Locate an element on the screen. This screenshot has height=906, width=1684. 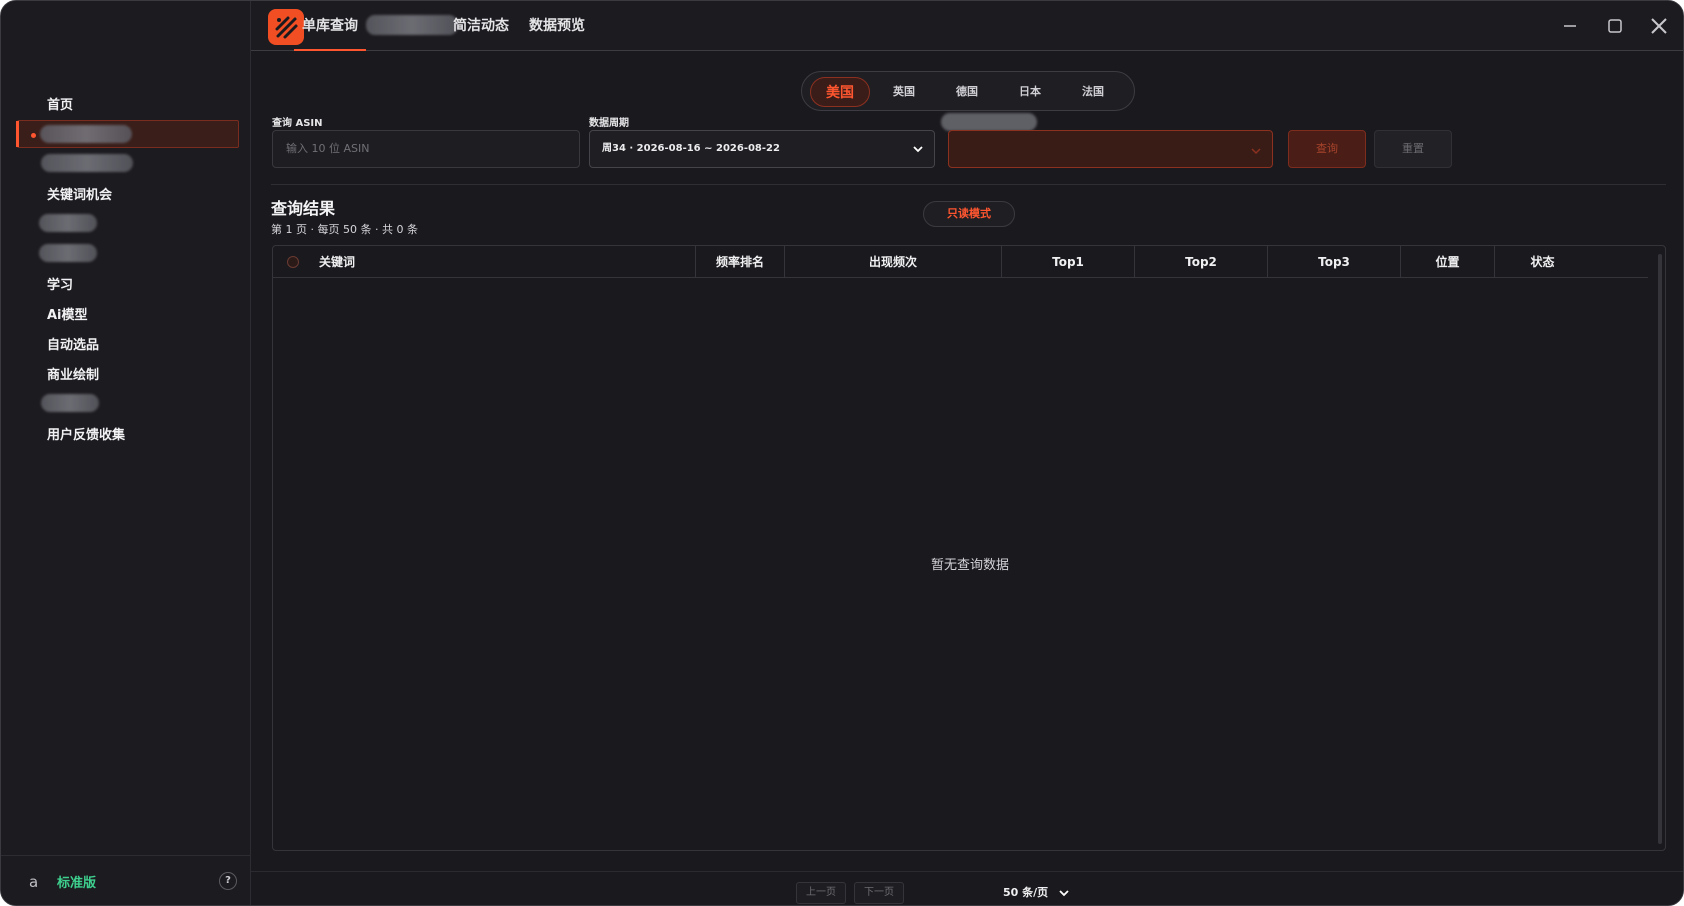
country-de: 德国 is located at coordinates (967, 92).